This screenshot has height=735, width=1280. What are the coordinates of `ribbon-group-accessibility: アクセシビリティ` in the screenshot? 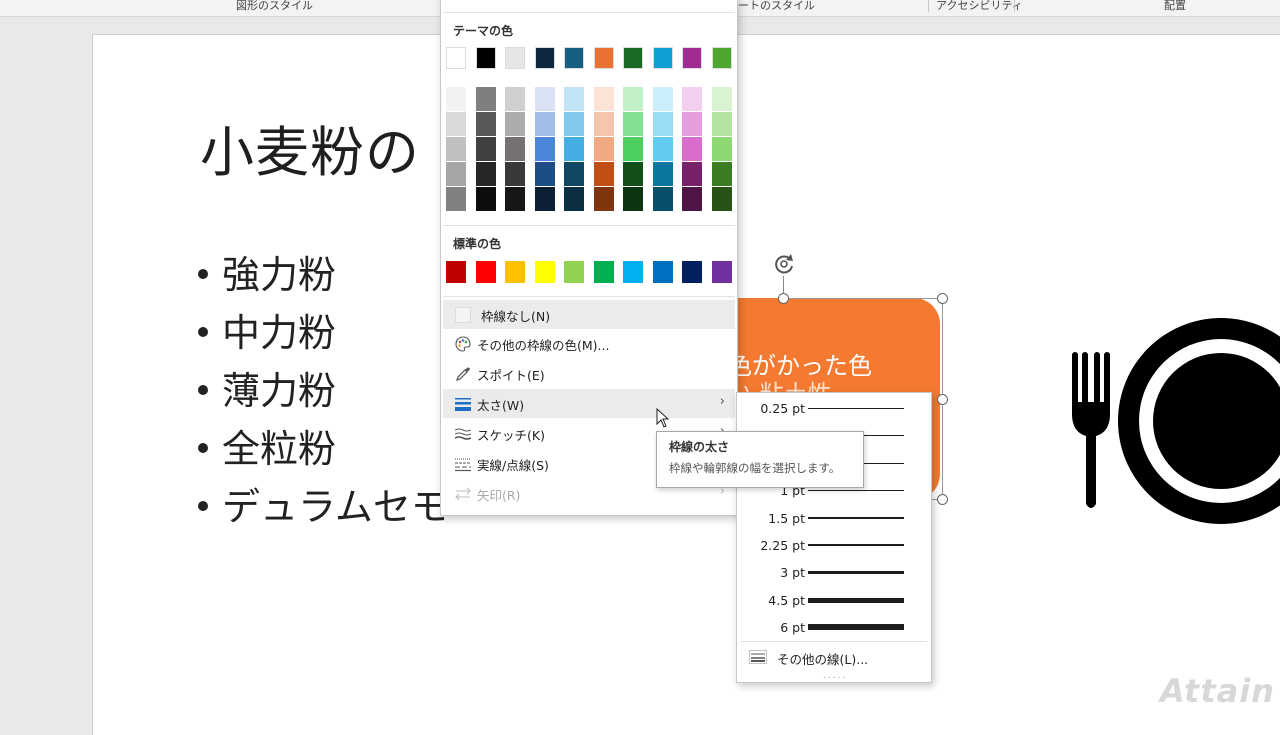 It's located at (979, 6).